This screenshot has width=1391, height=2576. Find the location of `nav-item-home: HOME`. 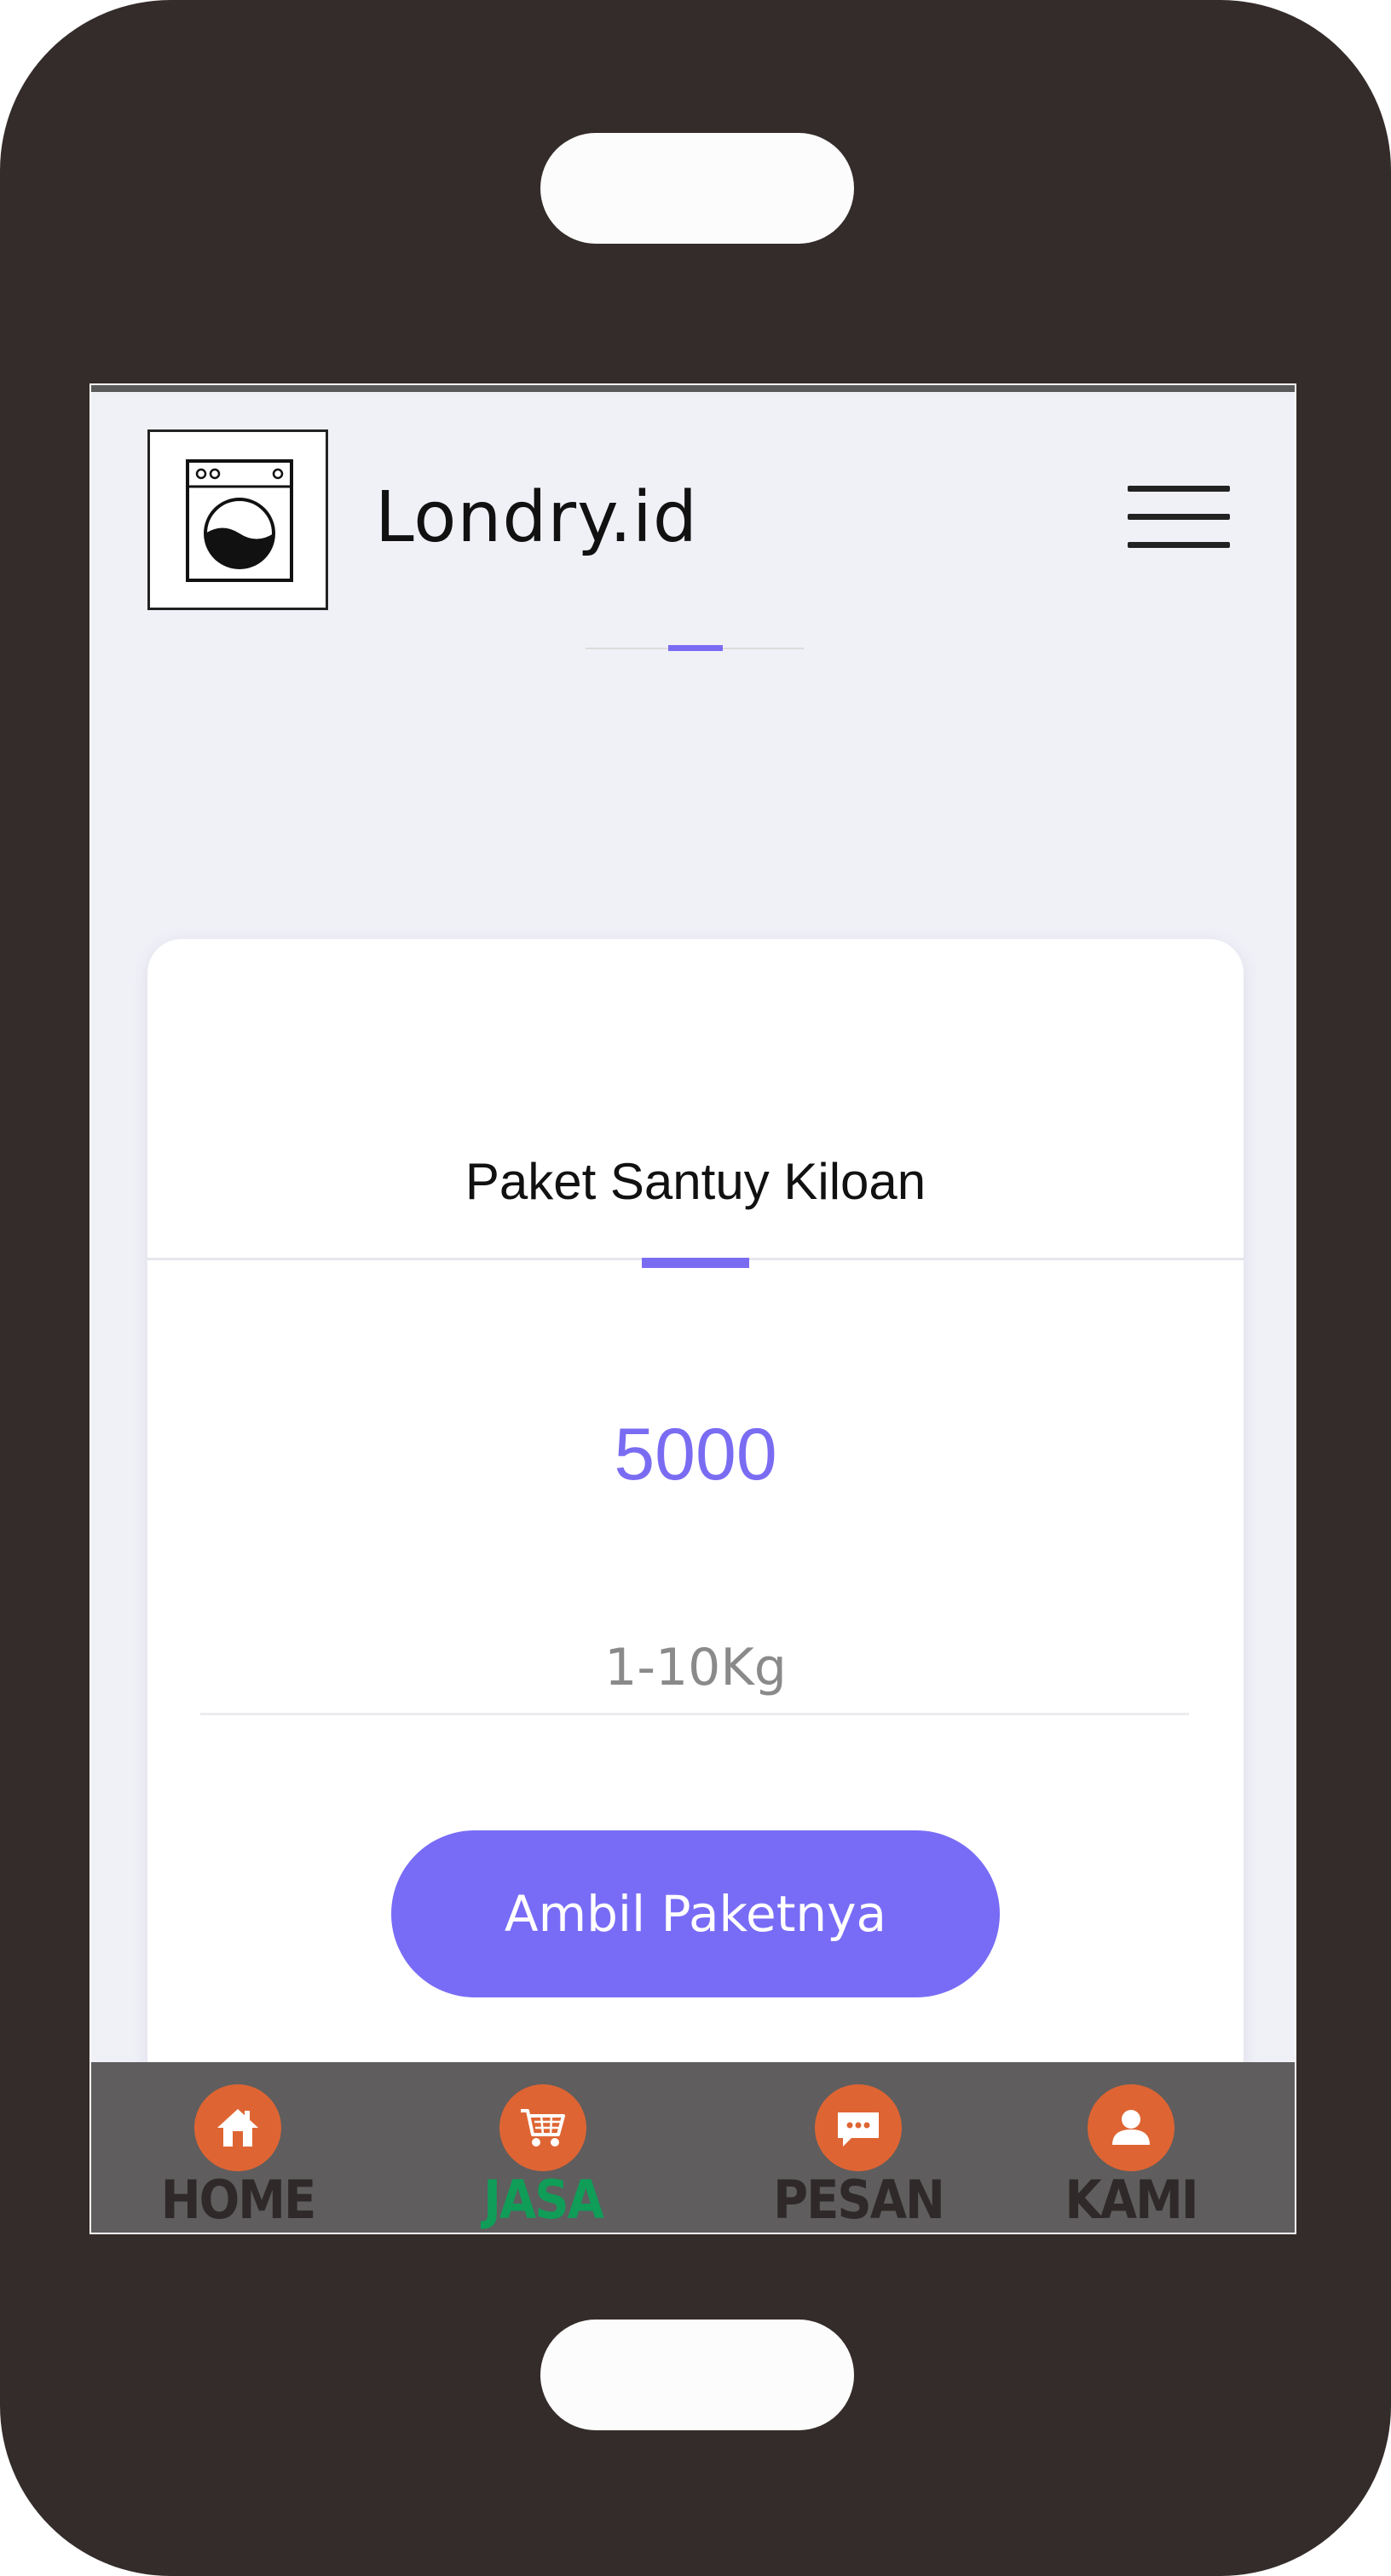

nav-item-home: HOME is located at coordinates (238, 2147).